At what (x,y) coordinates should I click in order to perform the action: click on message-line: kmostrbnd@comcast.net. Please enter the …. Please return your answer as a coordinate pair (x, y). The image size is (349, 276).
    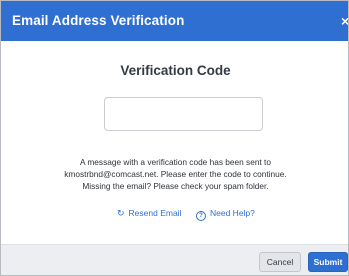
    Looking at the image, I should click on (175, 174).